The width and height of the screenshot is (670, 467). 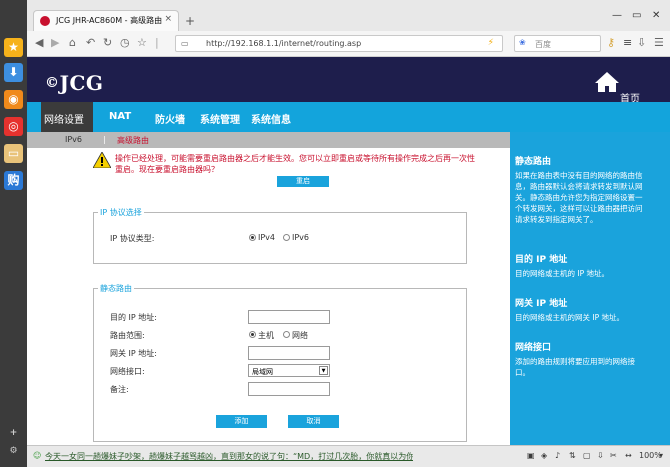 I want to click on search-placeholder: 百度, so click(x=543, y=44).